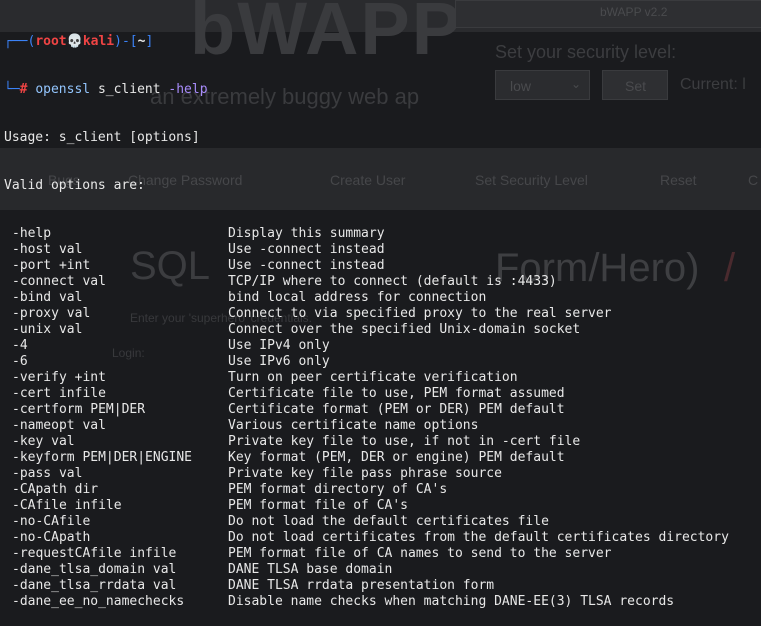 This screenshot has height=626, width=761. Describe the element at coordinates (382, 346) in the screenshot. I see `option-row: -4 Use IPv4 only` at that location.